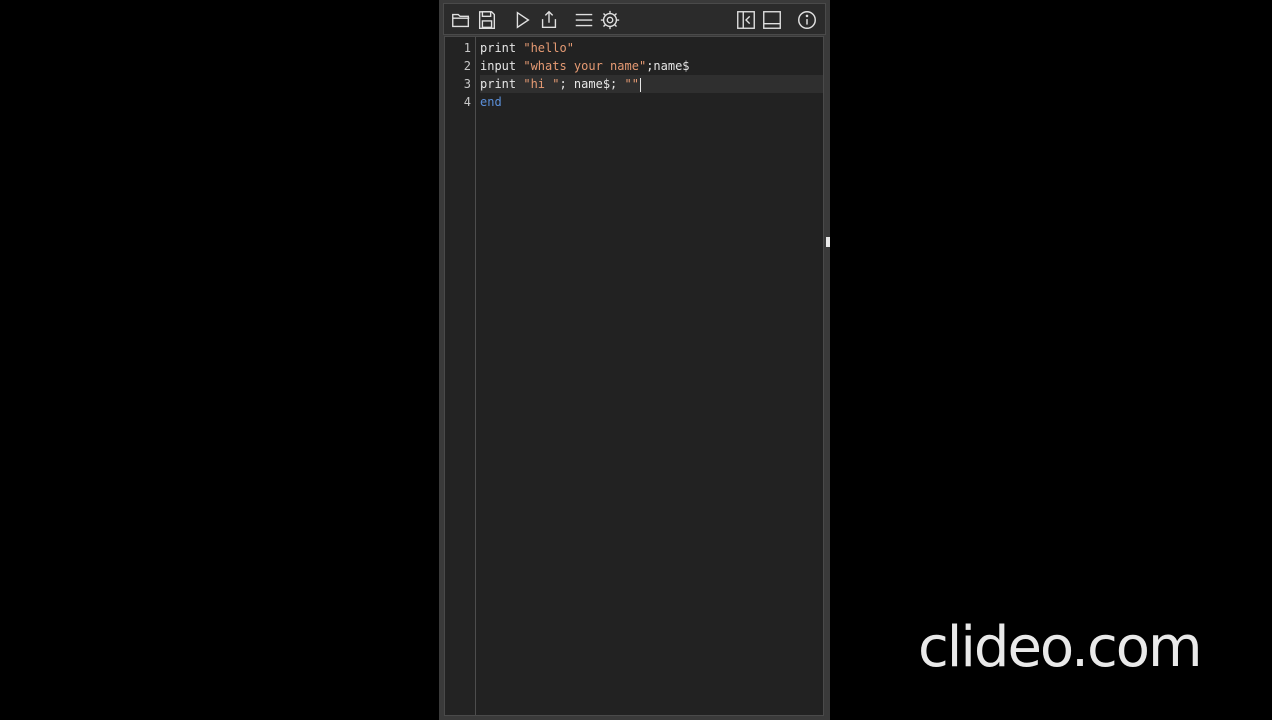  I want to click on line-number: 4, so click(467, 102).